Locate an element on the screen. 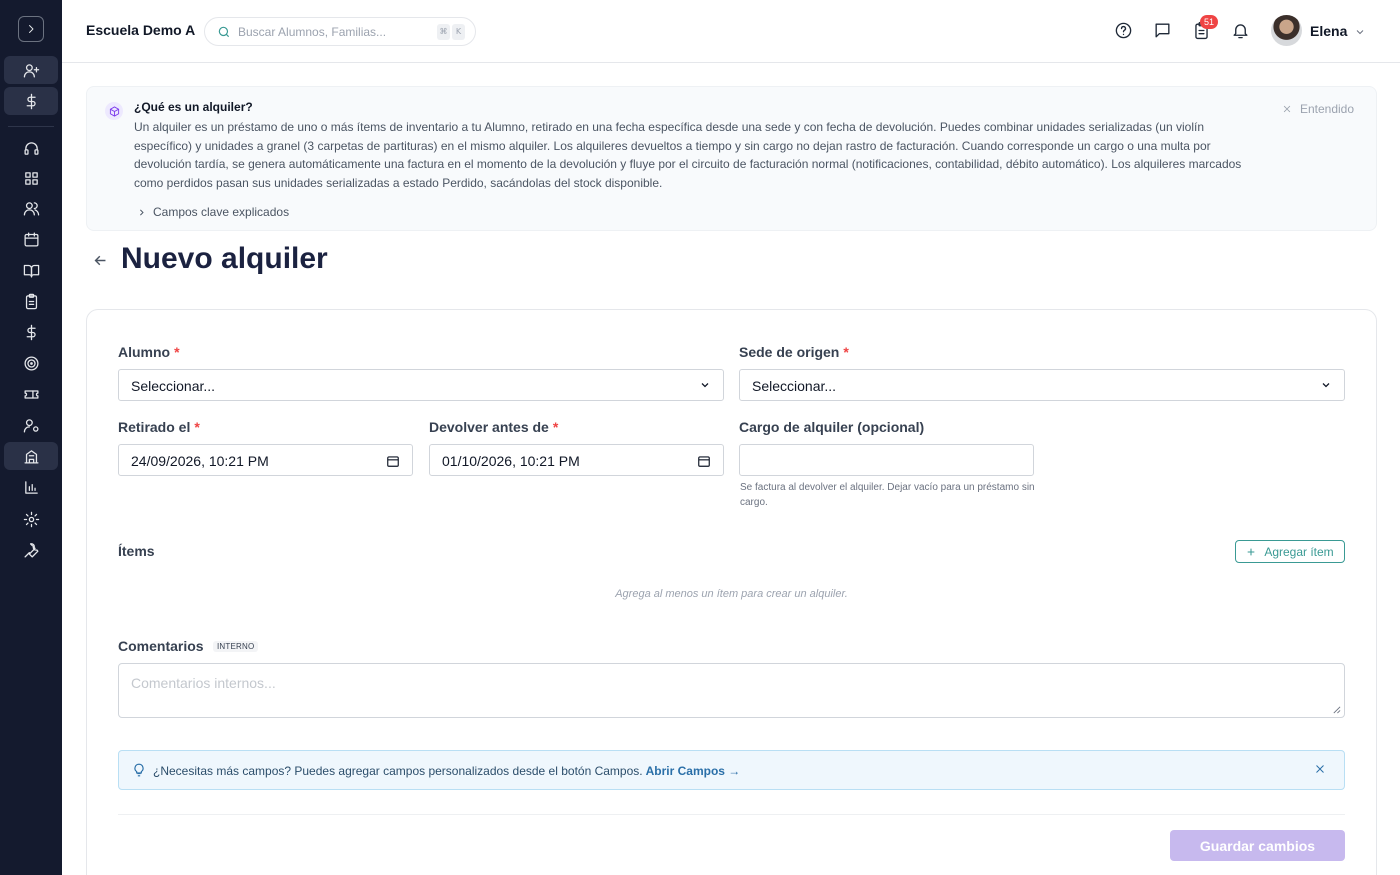 This screenshot has width=1400, height=875. sidebar-toggle-button is located at coordinates (31, 29).